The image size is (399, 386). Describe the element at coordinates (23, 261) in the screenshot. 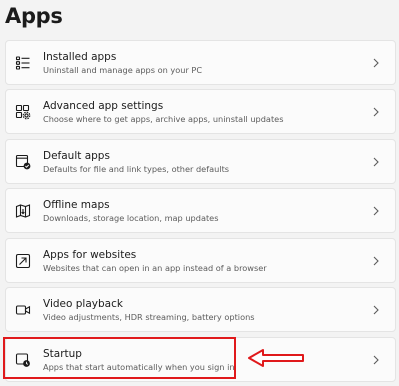

I see `apps-for-websites-icon` at that location.